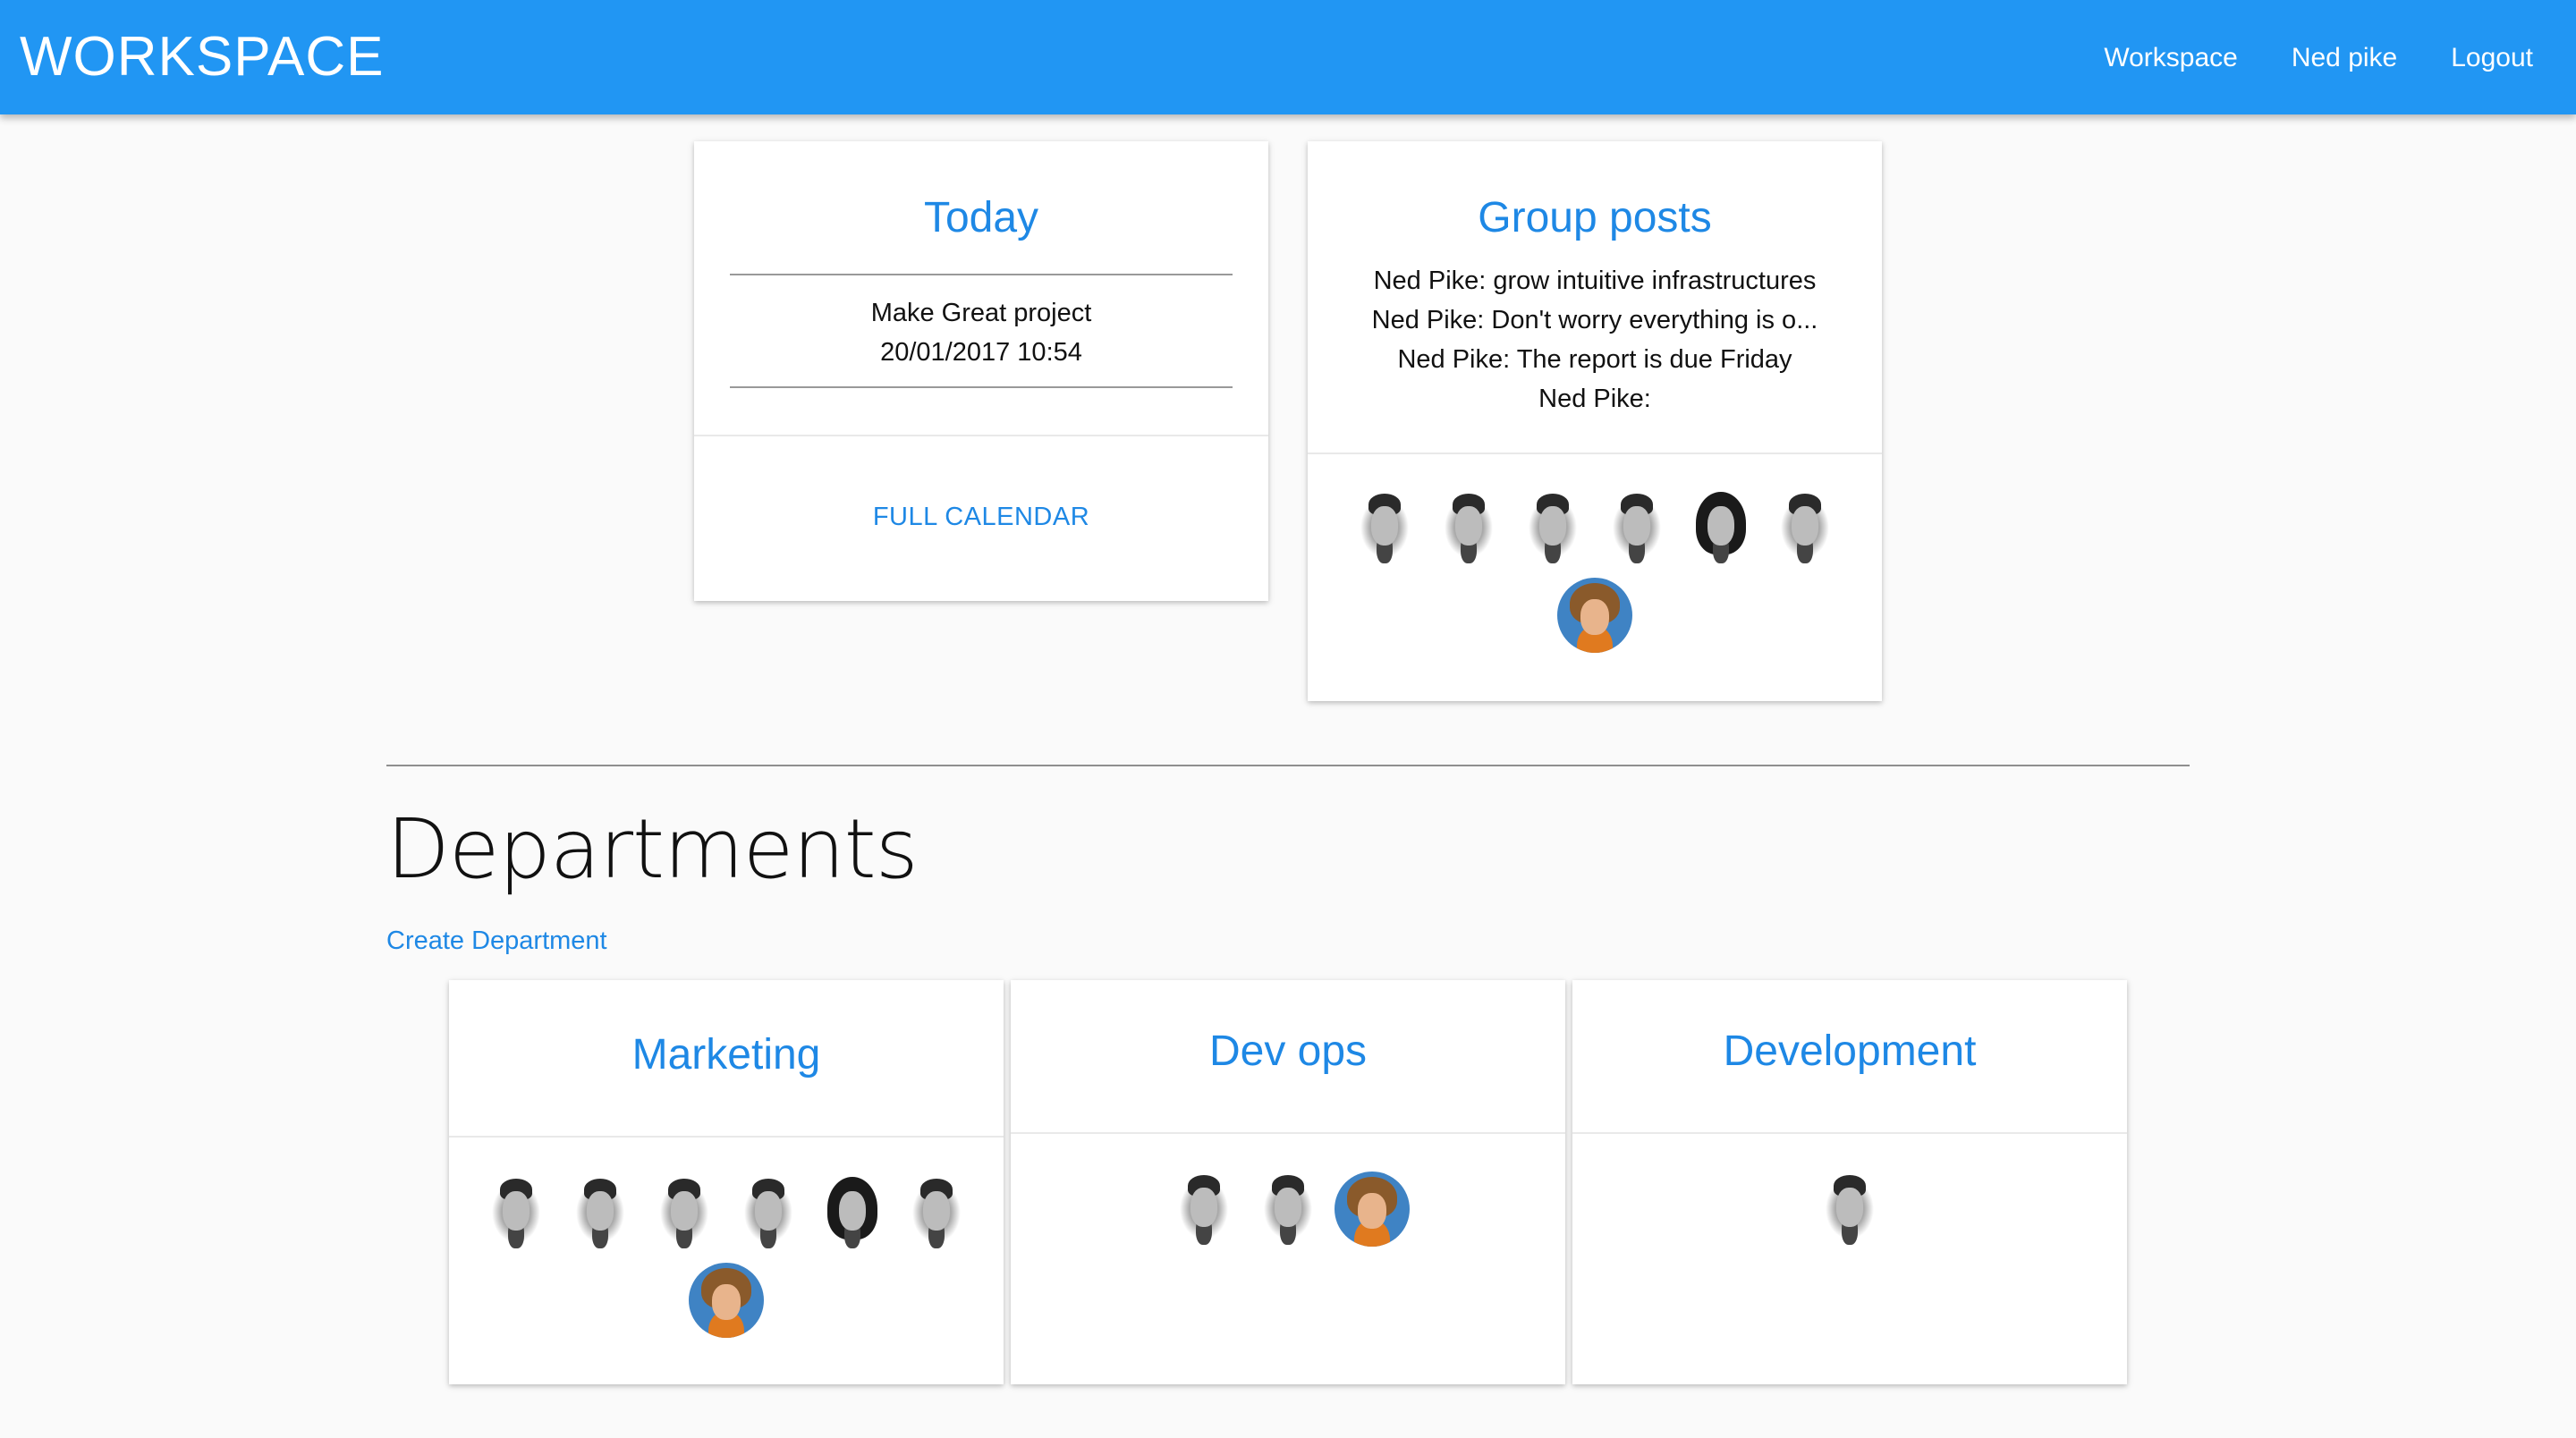 Image resolution: width=2576 pixels, height=1438 pixels. What do you see at coordinates (1288, 1051) in the screenshot?
I see `department-title: Dev ops` at bounding box center [1288, 1051].